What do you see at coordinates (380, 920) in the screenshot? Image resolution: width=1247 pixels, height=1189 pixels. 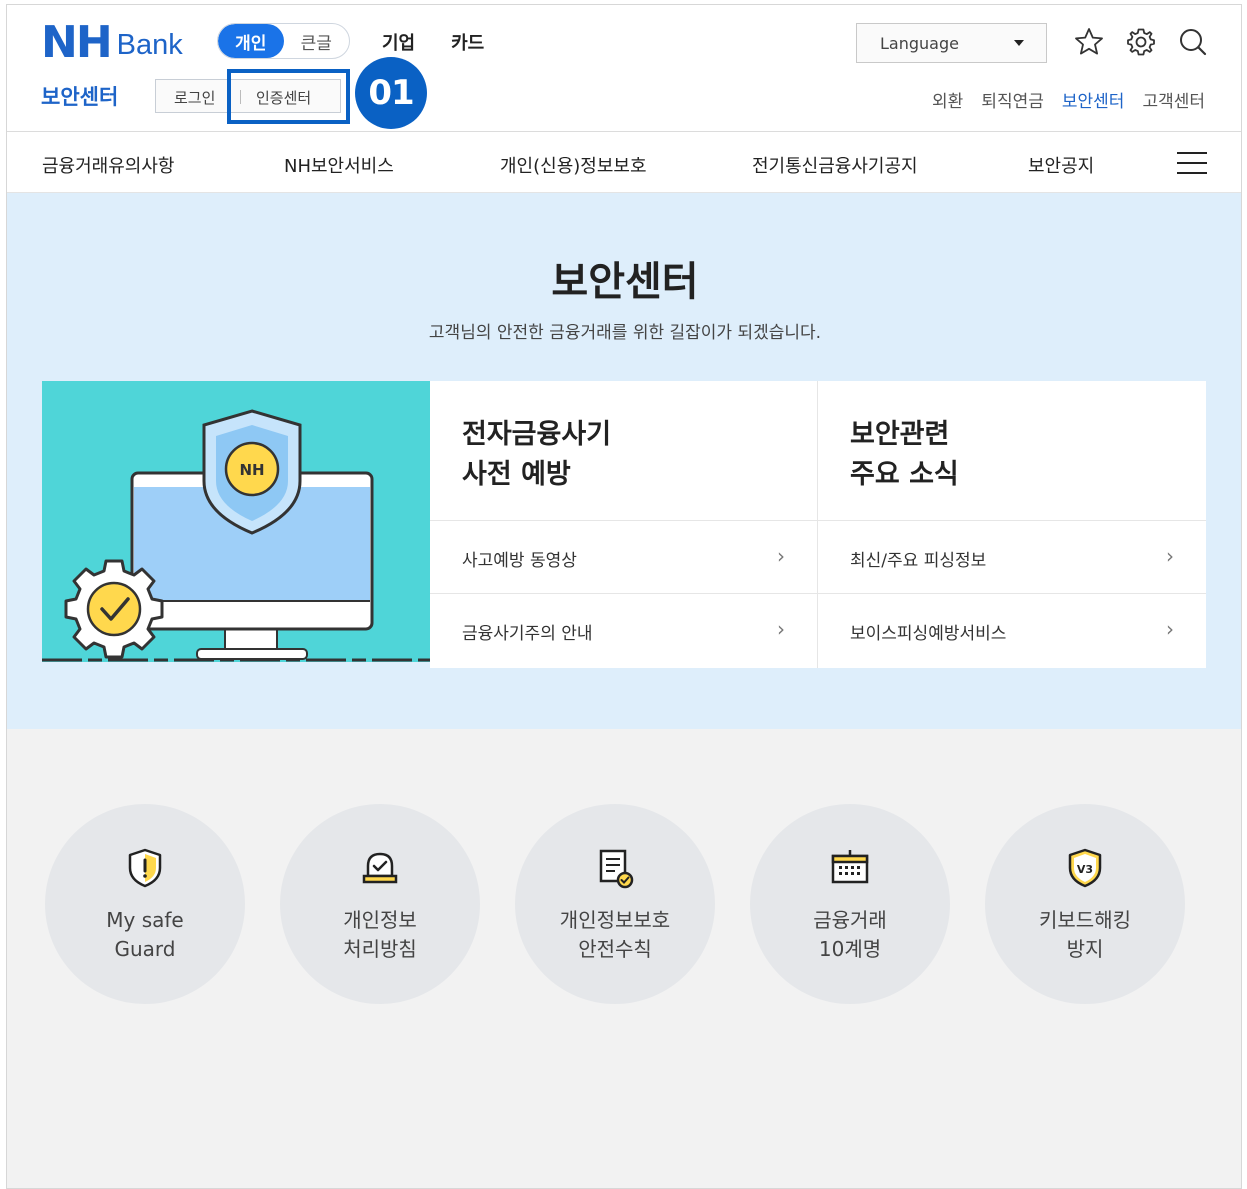 I see `quick-label-line1: 개인정보` at bounding box center [380, 920].